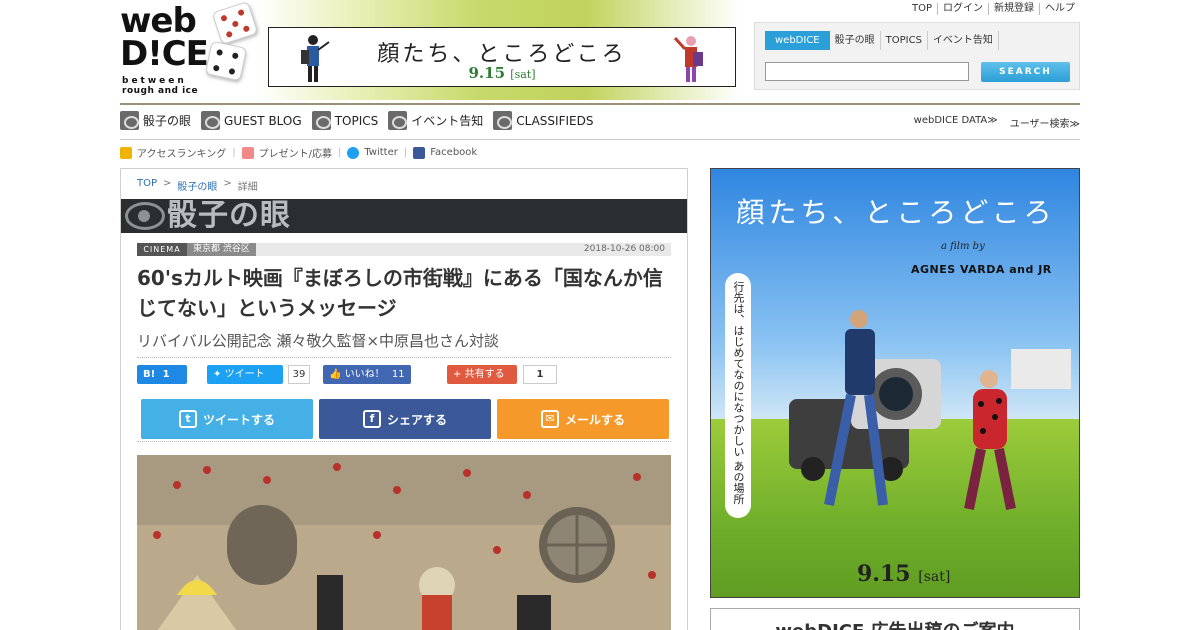 Image resolution: width=1200 pixels, height=630 pixels. Describe the element at coordinates (962, 9) in the screenshot. I see `top-link-login: ログイン` at that location.